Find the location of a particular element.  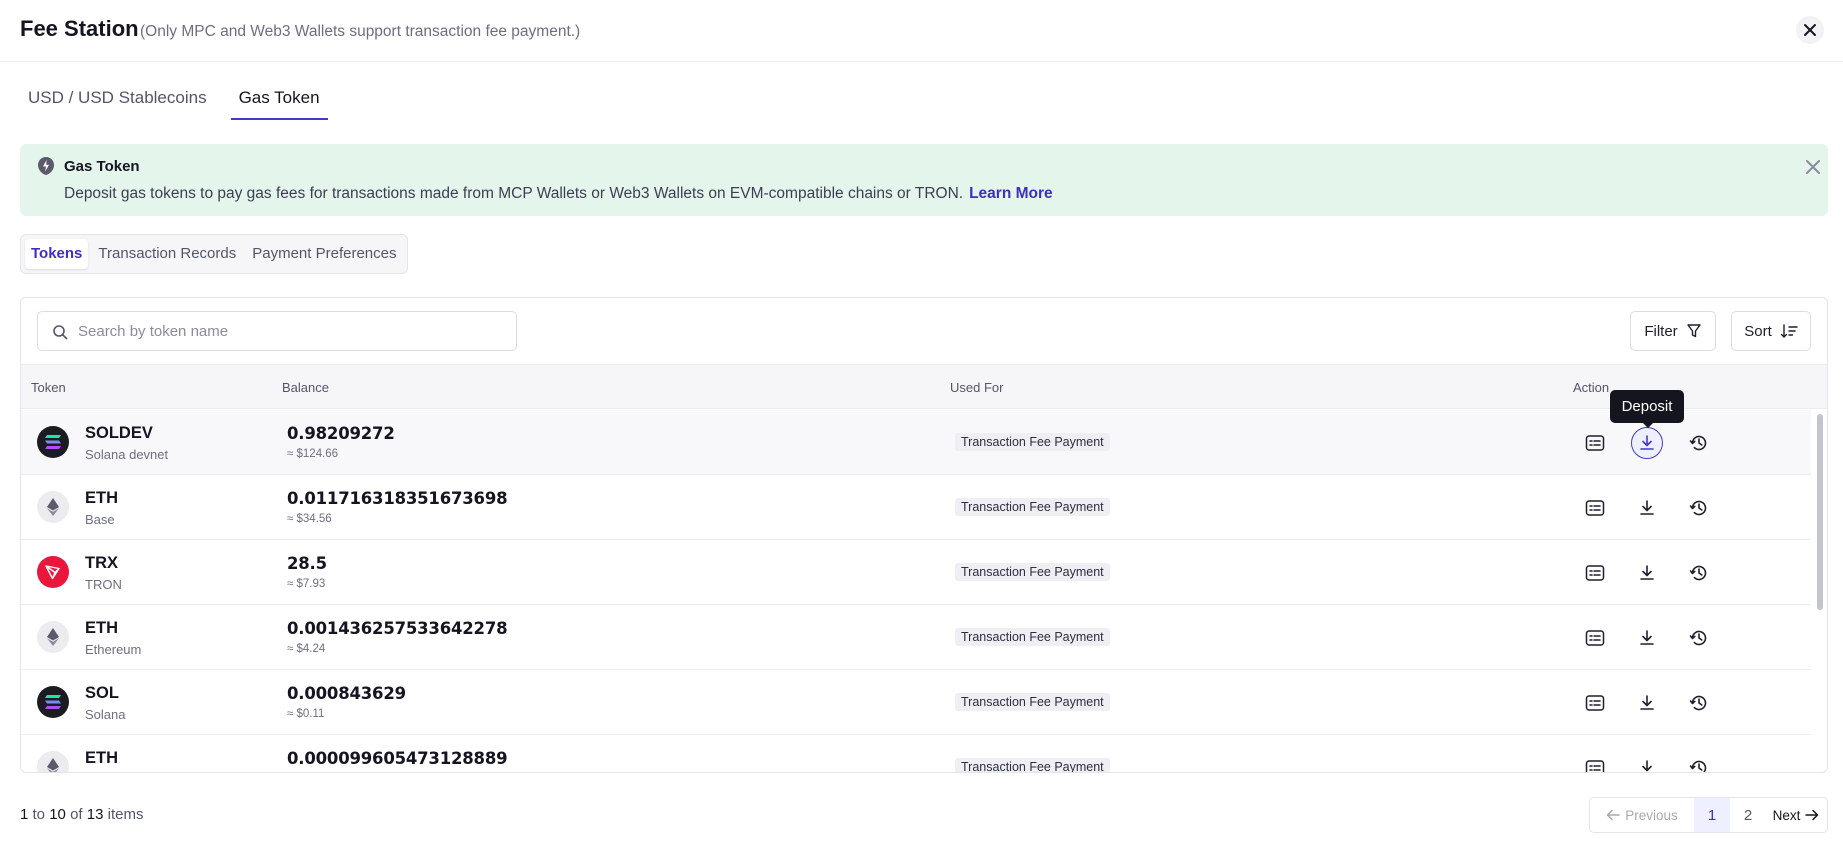

arrow-left-icon is located at coordinates (1613, 815).